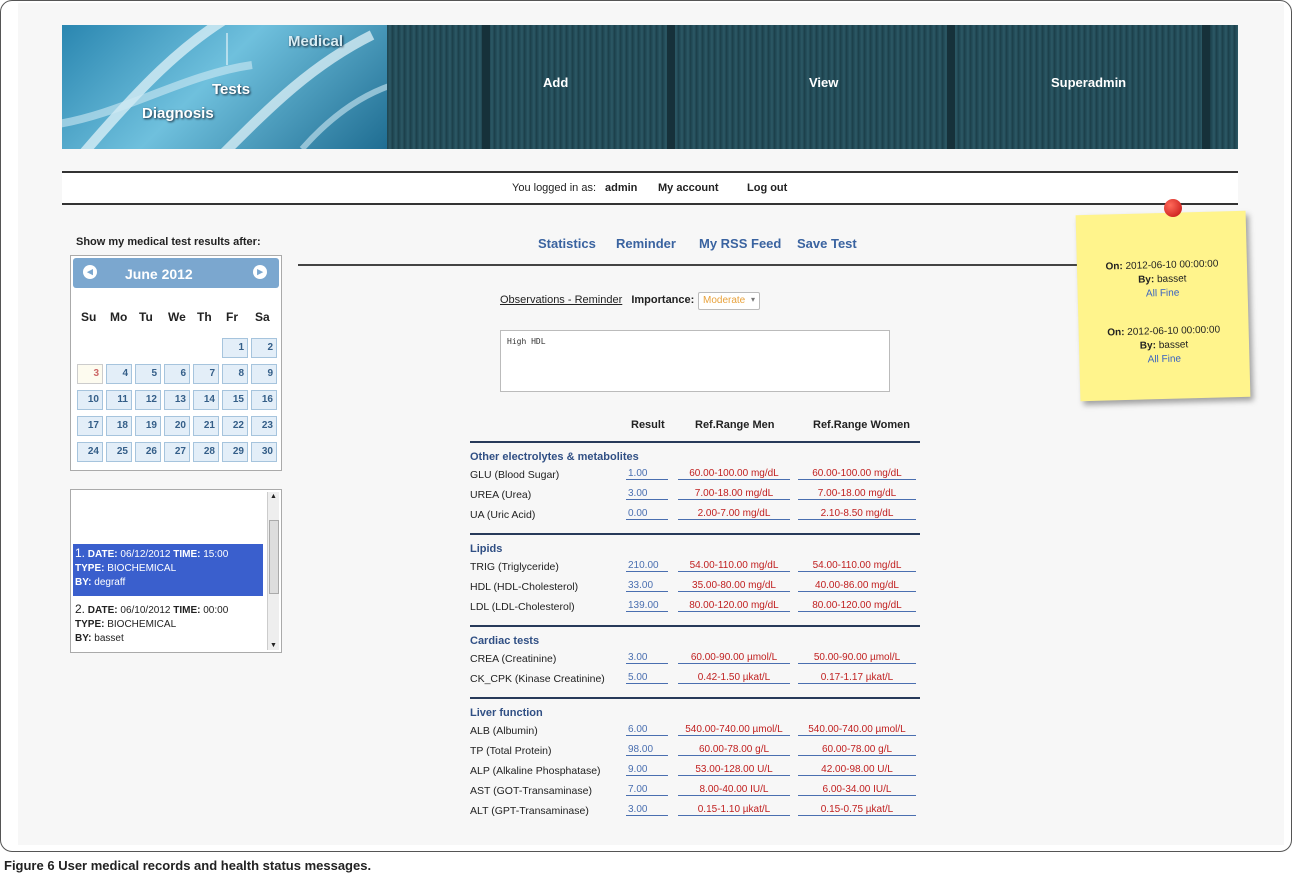 Image resolution: width=1292 pixels, height=887 pixels. I want to click on observations-row: Observations - Reminder Importance:, so click(597, 300).